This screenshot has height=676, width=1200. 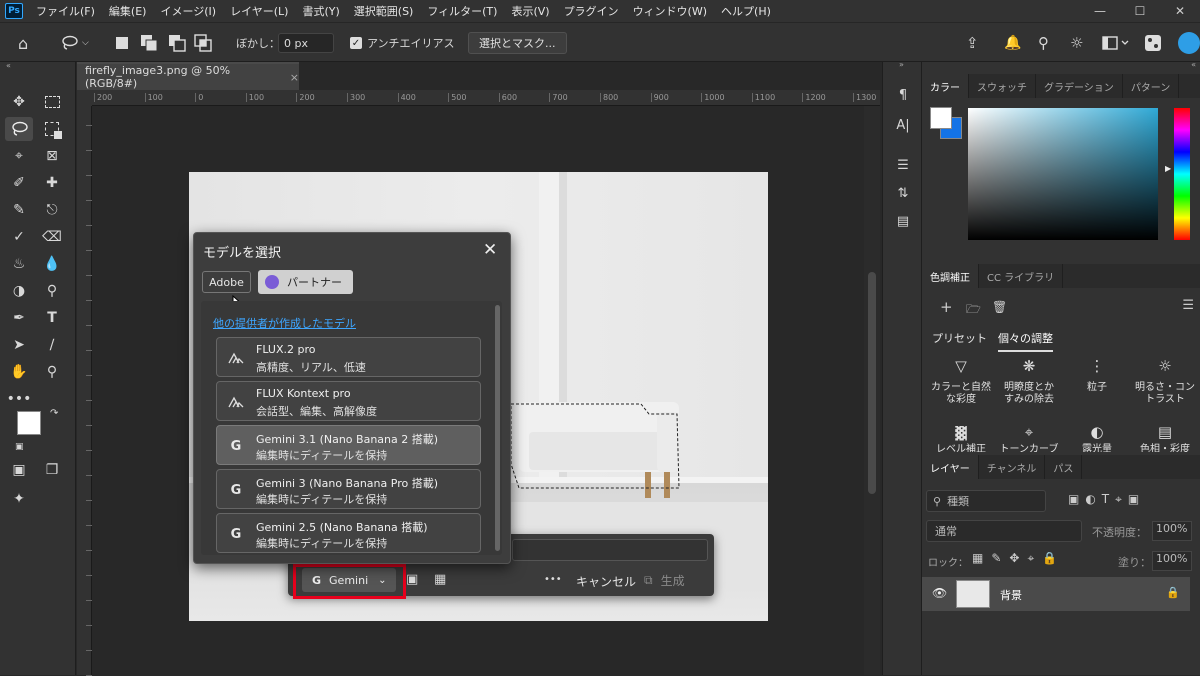 What do you see at coordinates (610, 550) in the screenshot?
I see `prompt-input` at bounding box center [610, 550].